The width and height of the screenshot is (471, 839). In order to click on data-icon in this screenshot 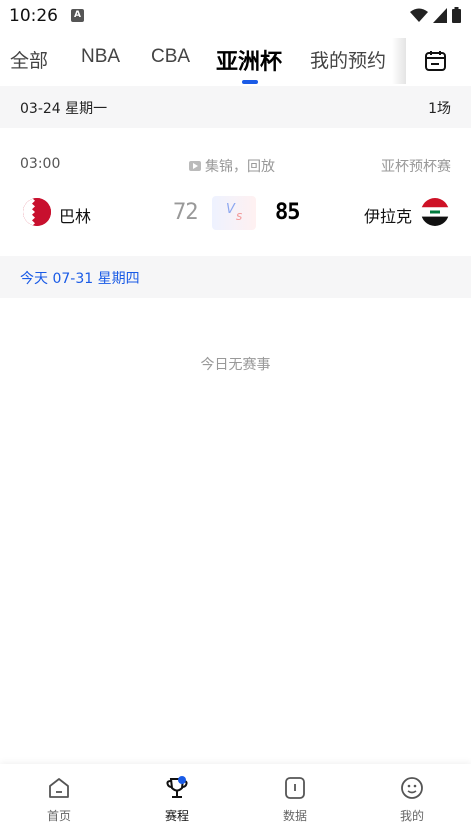, I will do `click(295, 788)`.